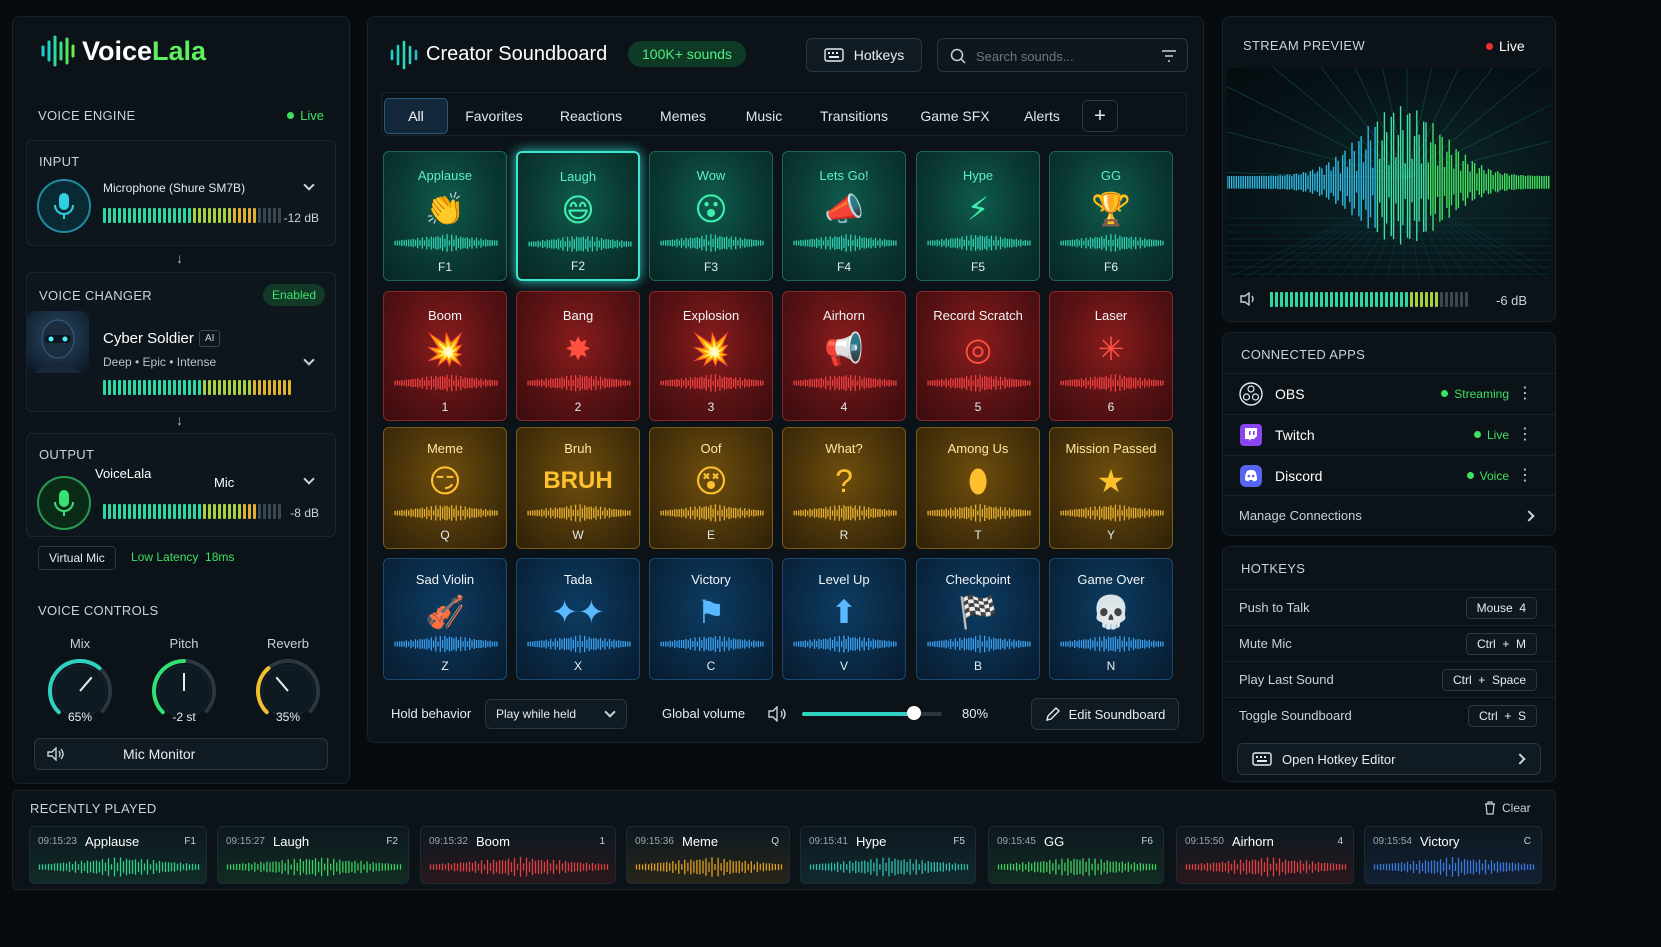 This screenshot has height=947, width=1661. Describe the element at coordinates (578, 349) in the screenshot. I see `bang-icon: ✸` at that location.